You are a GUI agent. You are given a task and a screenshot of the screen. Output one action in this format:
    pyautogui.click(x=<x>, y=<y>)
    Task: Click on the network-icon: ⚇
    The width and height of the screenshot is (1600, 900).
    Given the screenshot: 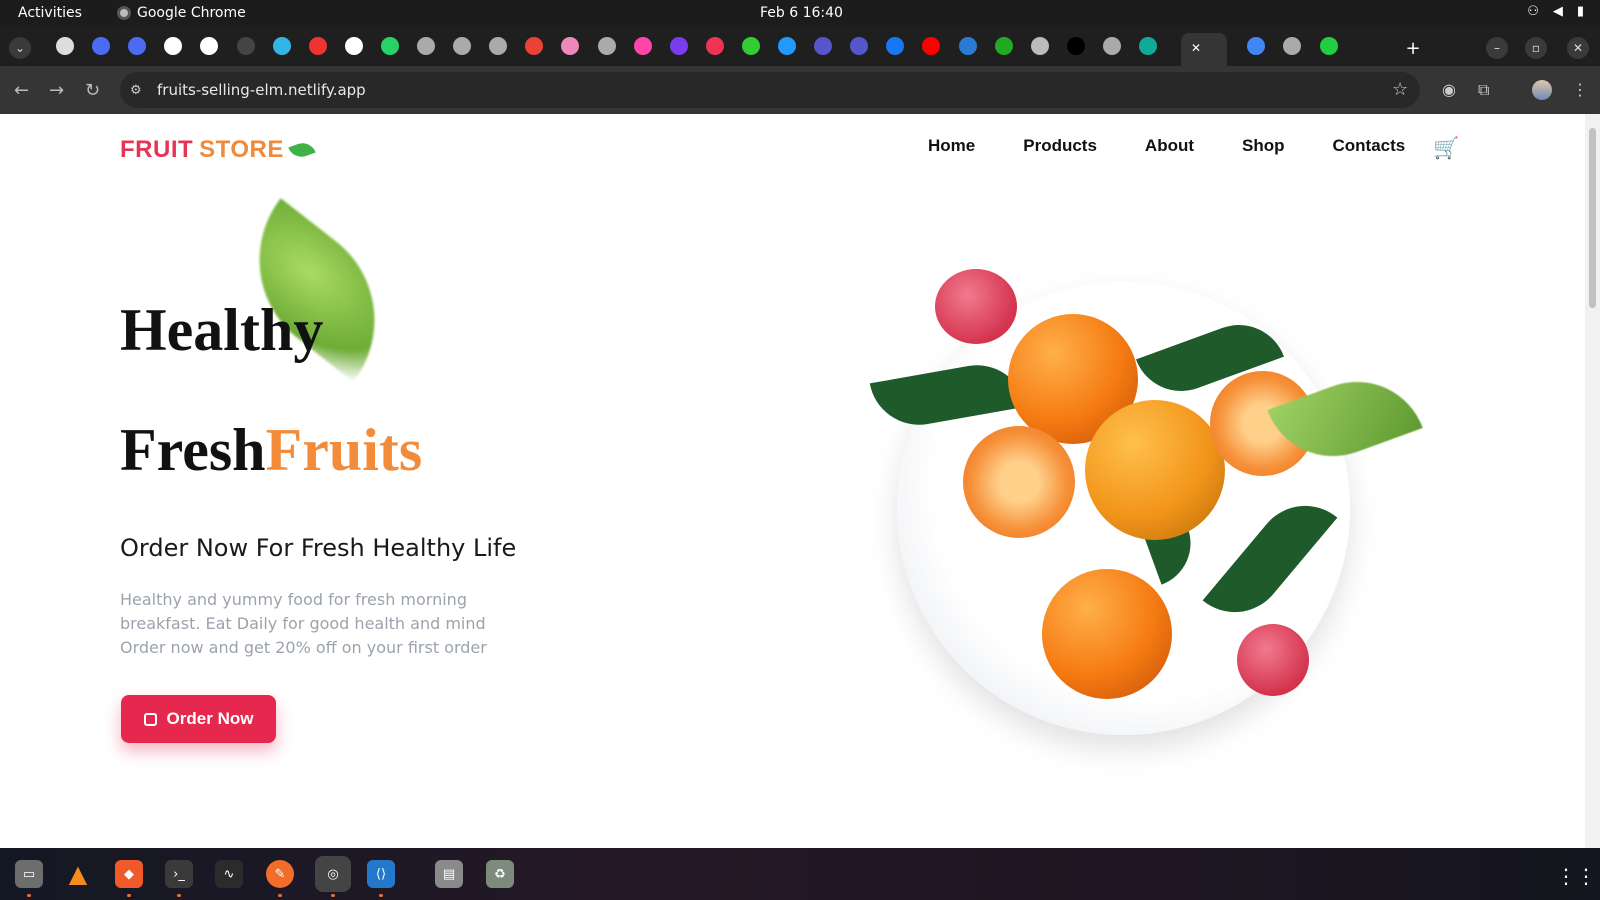 What is the action you would take?
    pyautogui.click(x=1533, y=11)
    